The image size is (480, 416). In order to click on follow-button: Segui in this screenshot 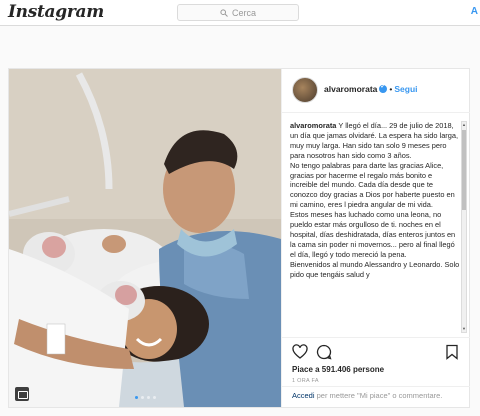, I will do `click(405, 89)`.